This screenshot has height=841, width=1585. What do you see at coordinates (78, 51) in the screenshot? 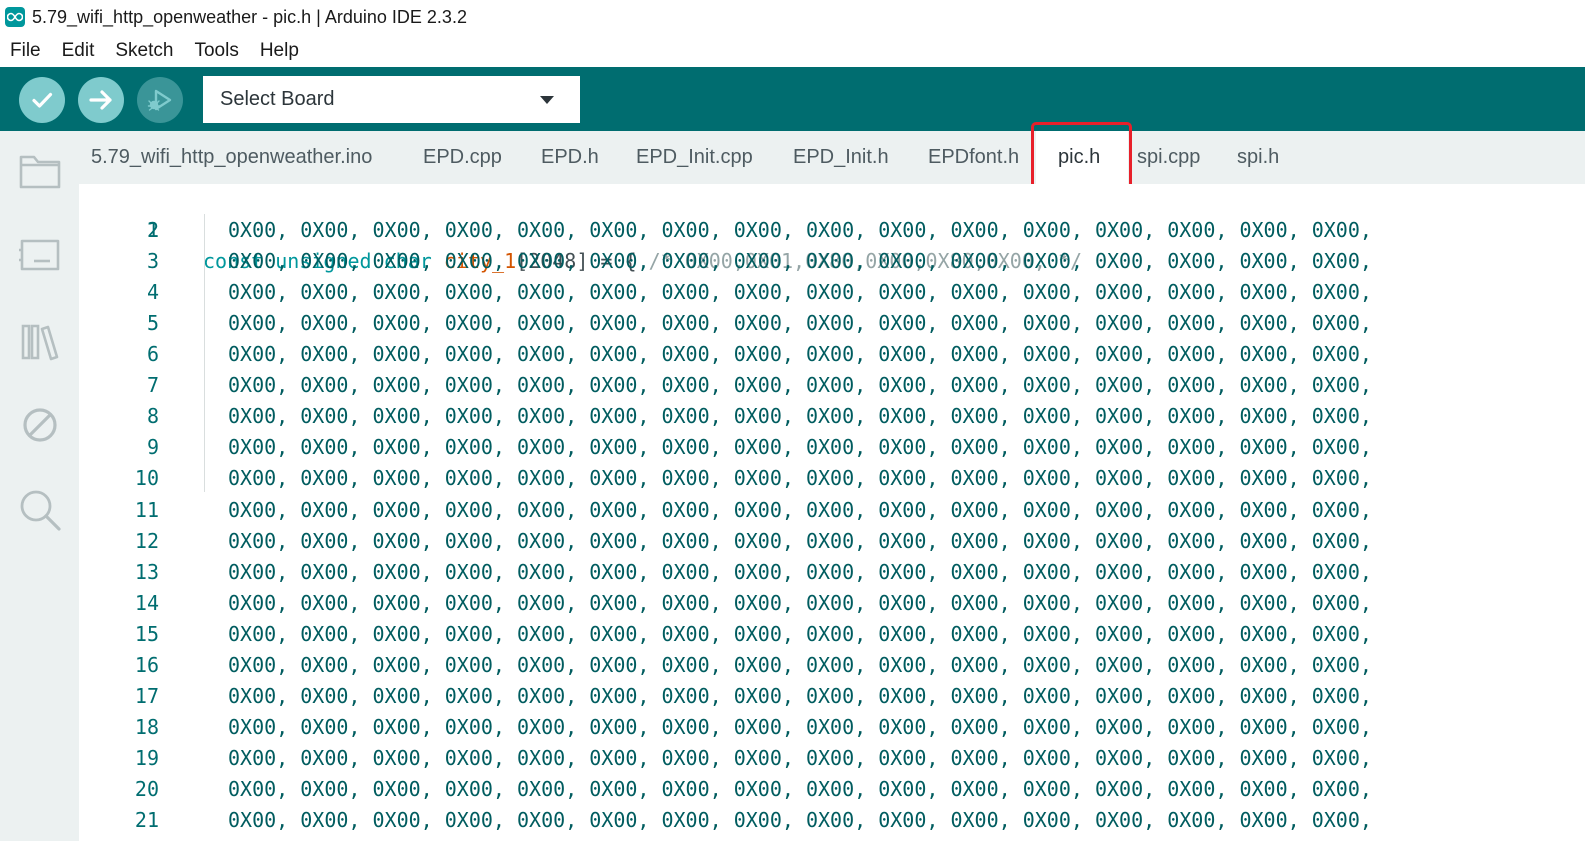
I see `menu-edit: Edit` at bounding box center [78, 51].